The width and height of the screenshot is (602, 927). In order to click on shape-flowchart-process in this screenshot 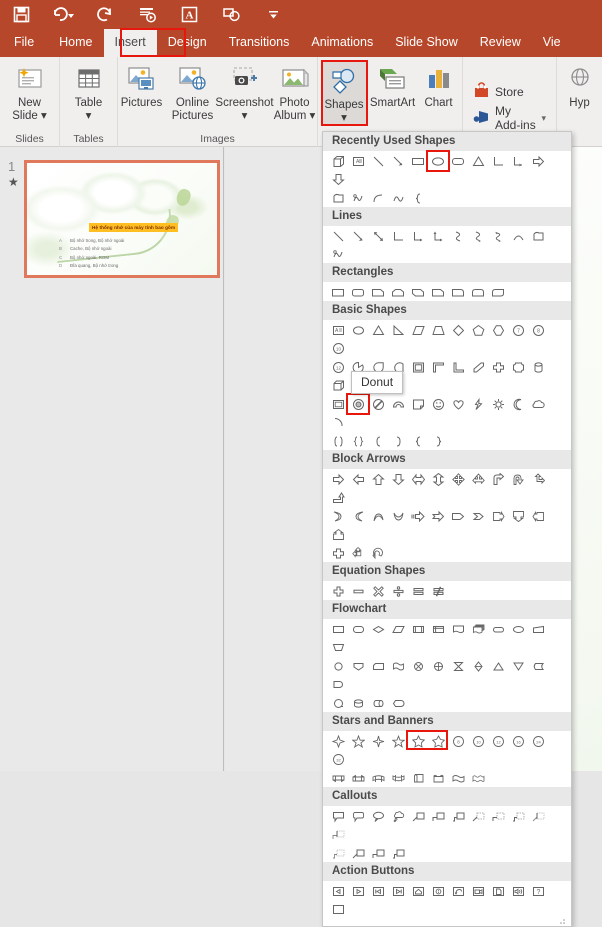, I will do `click(338, 629)`.